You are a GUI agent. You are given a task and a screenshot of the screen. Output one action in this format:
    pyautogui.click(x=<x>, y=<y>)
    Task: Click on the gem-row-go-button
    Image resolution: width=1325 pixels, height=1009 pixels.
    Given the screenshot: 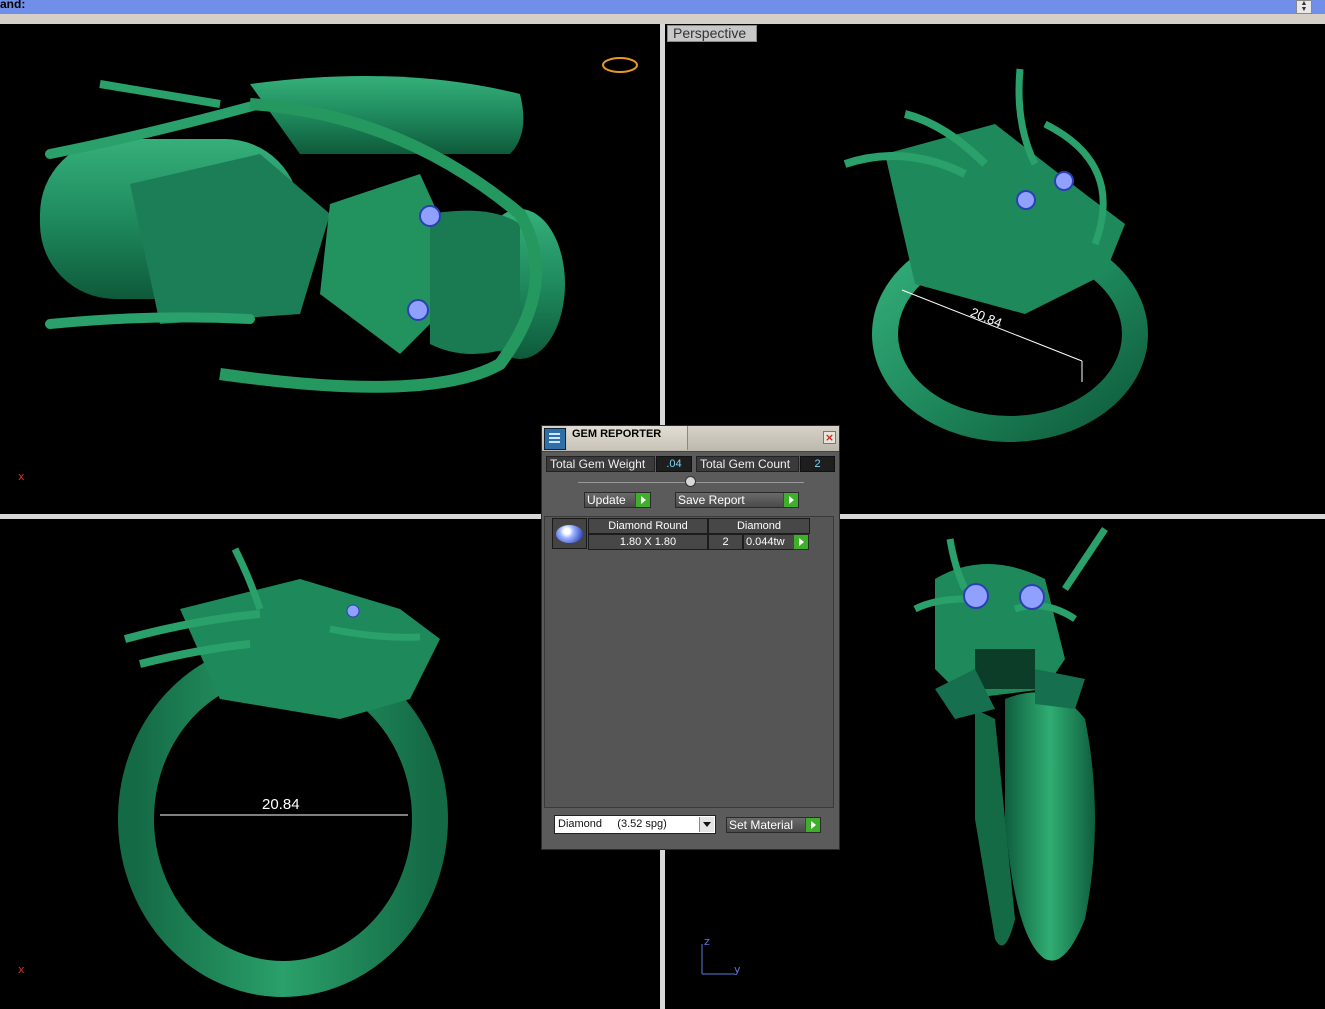 What is the action you would take?
    pyautogui.click(x=801, y=542)
    